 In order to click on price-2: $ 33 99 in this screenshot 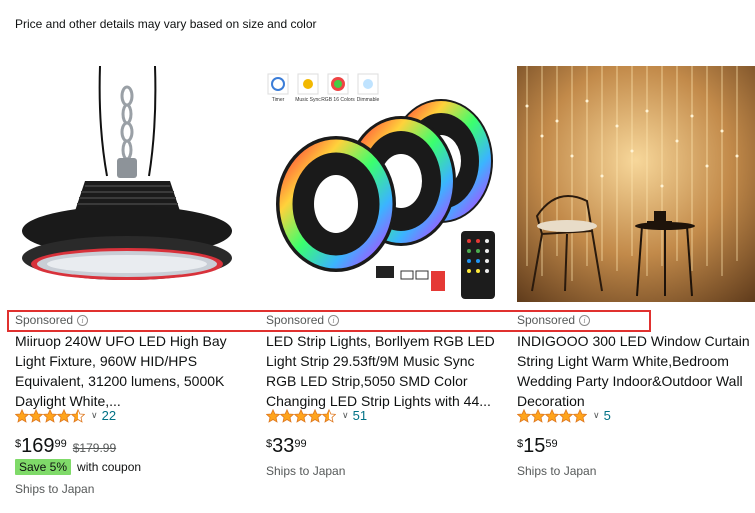, I will do `click(286, 446)`.